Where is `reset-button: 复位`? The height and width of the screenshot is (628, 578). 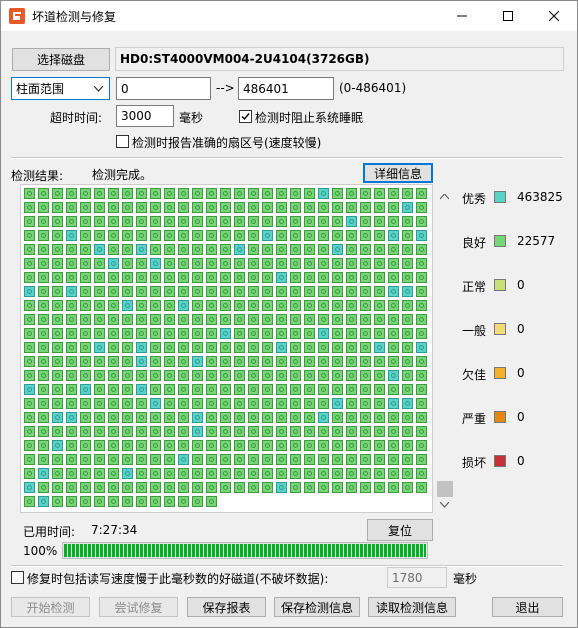
reset-button: 复位 is located at coordinates (400, 530).